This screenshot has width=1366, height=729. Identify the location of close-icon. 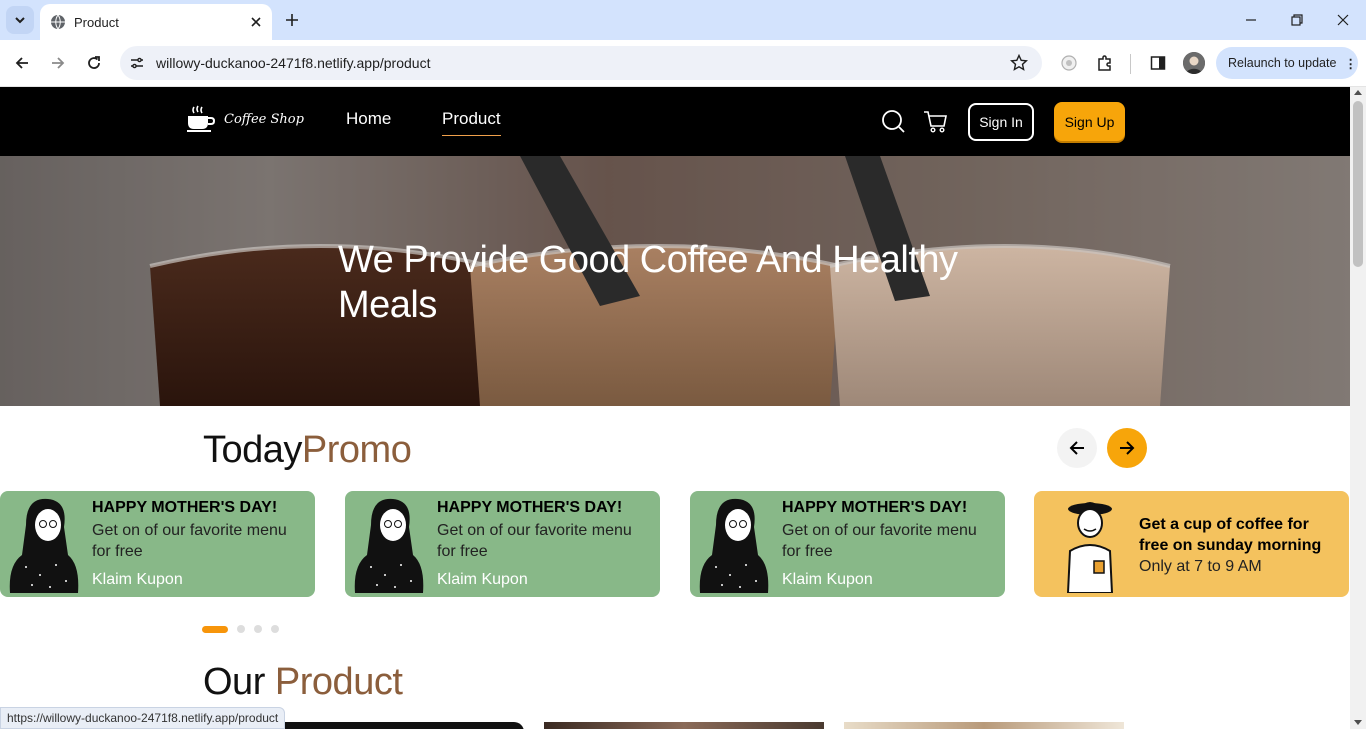
(1343, 20).